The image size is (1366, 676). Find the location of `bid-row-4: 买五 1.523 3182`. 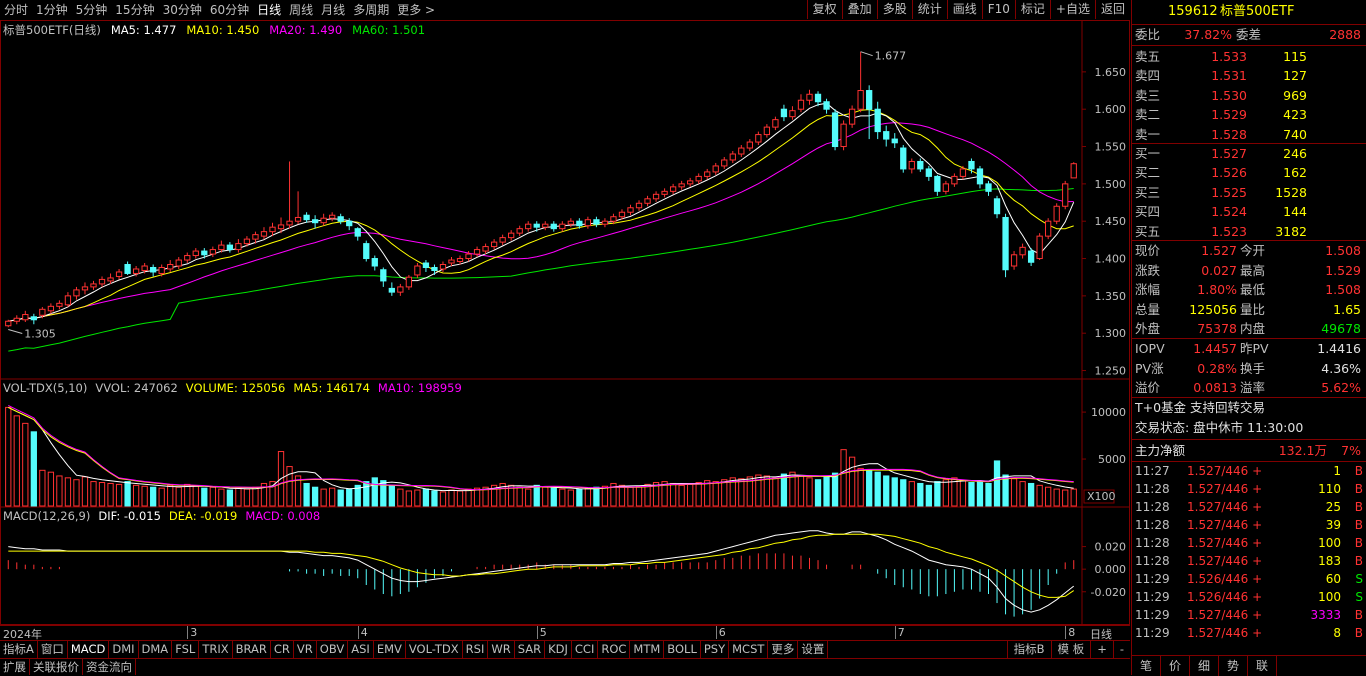

bid-row-4: 买五 1.523 3182 is located at coordinates (1249, 231).